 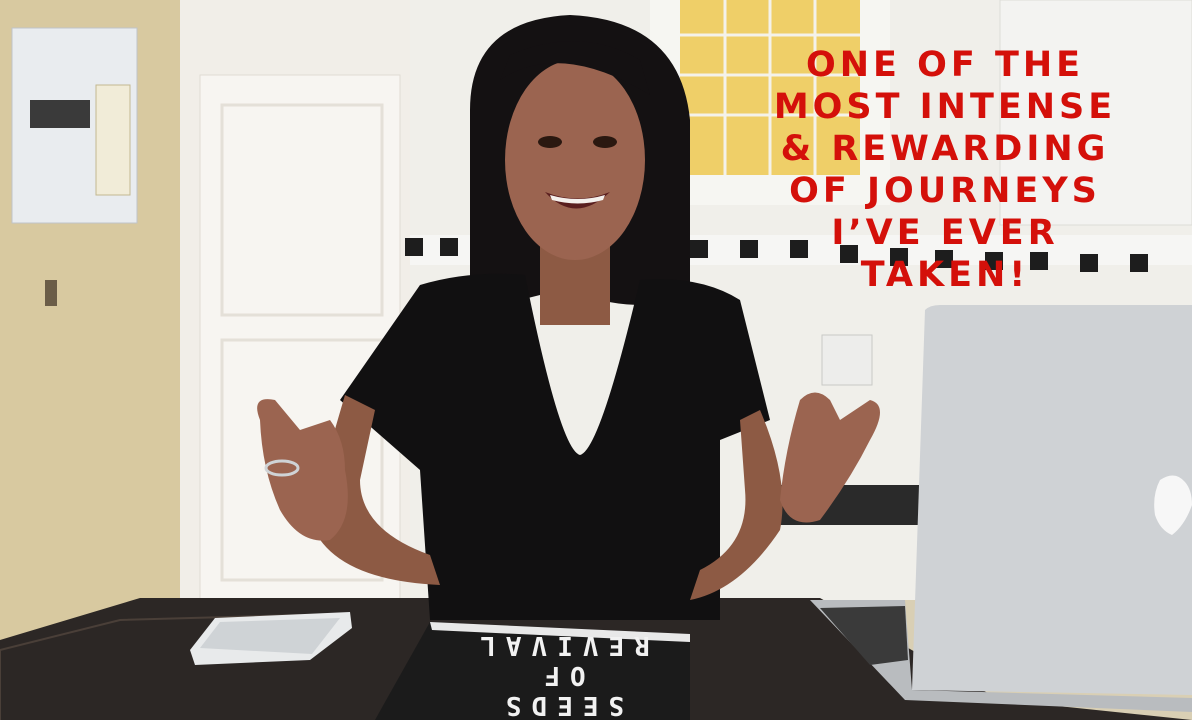 I want to click on book-title-line: OF, so click(x=560, y=675).